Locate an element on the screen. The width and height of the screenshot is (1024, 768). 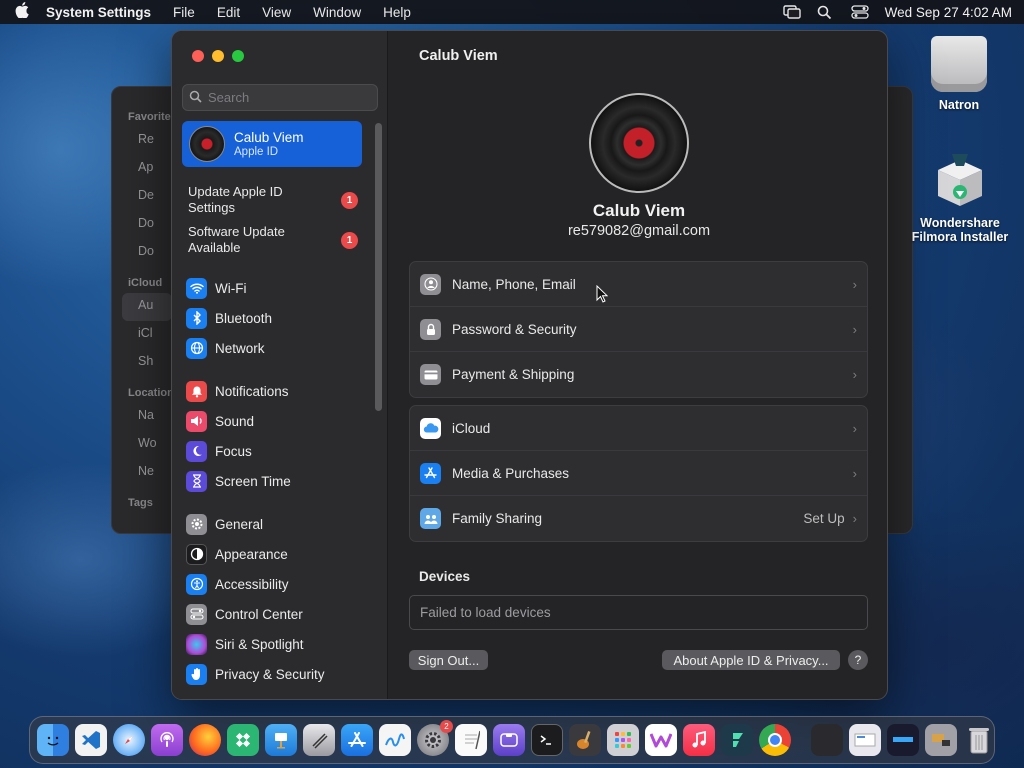
podcasts-icon is located at coordinates (167, 740).